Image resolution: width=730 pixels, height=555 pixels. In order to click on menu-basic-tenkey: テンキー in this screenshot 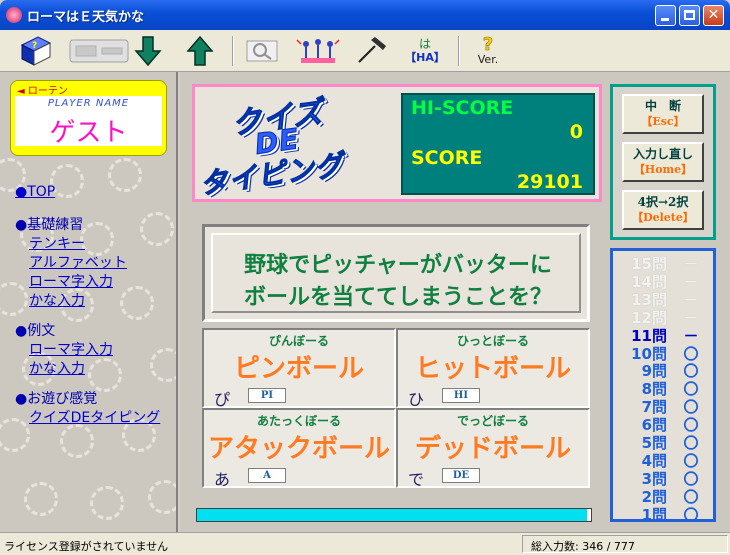, I will do `click(57, 243)`.